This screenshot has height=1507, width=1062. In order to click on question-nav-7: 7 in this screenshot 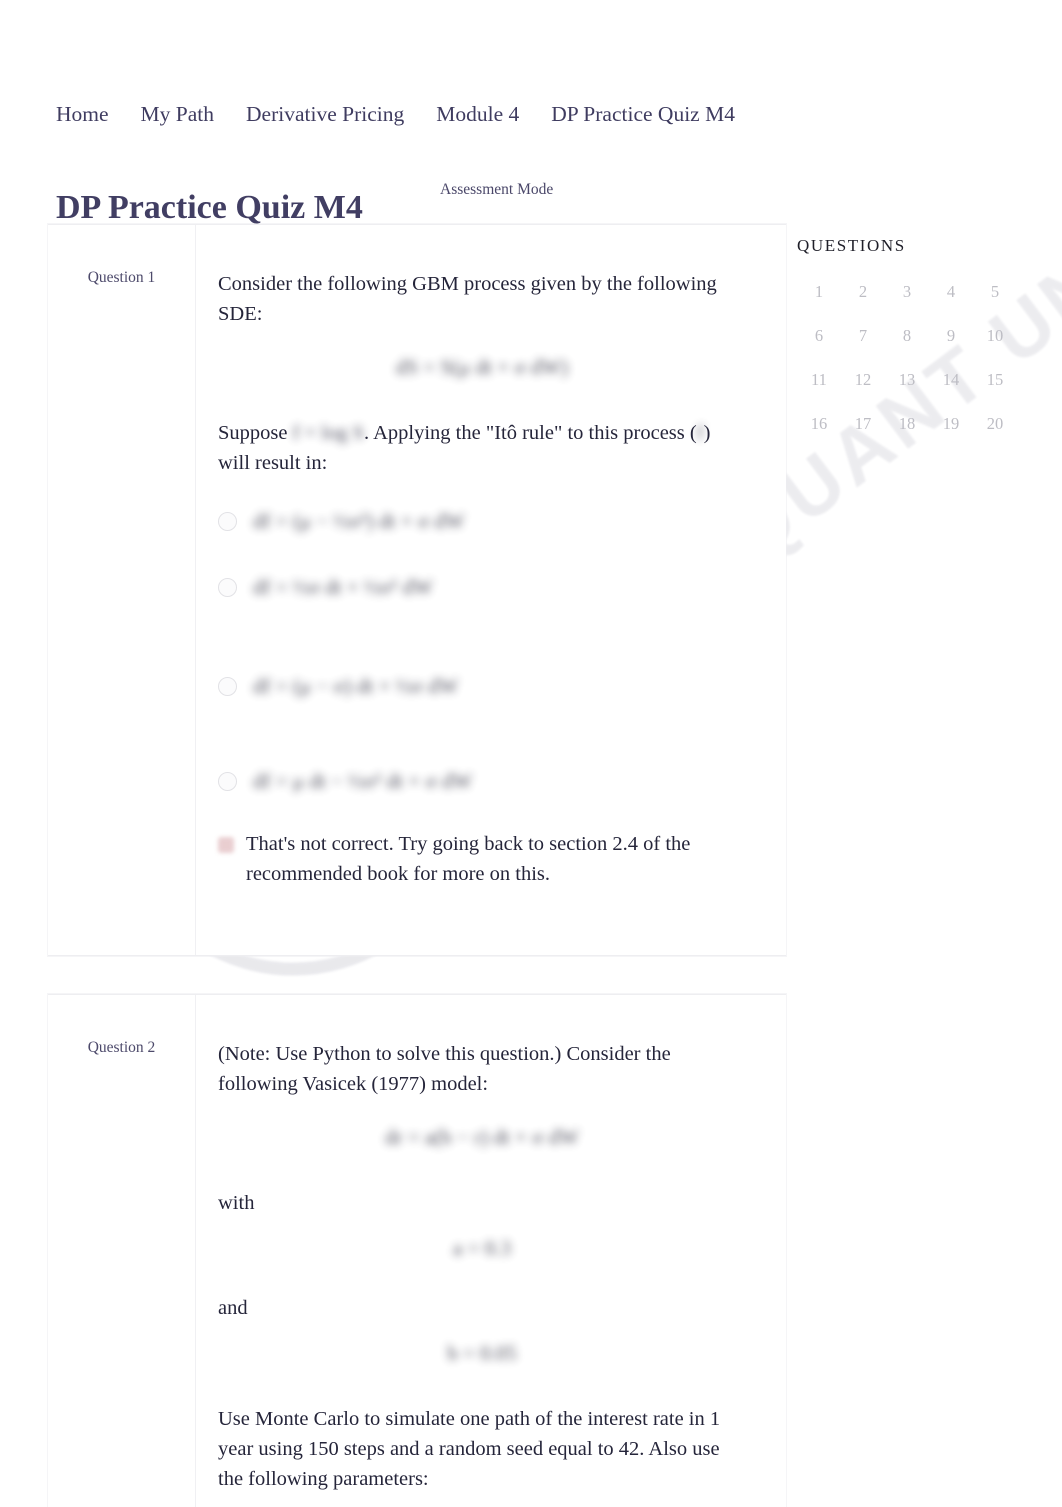, I will do `click(863, 336)`.